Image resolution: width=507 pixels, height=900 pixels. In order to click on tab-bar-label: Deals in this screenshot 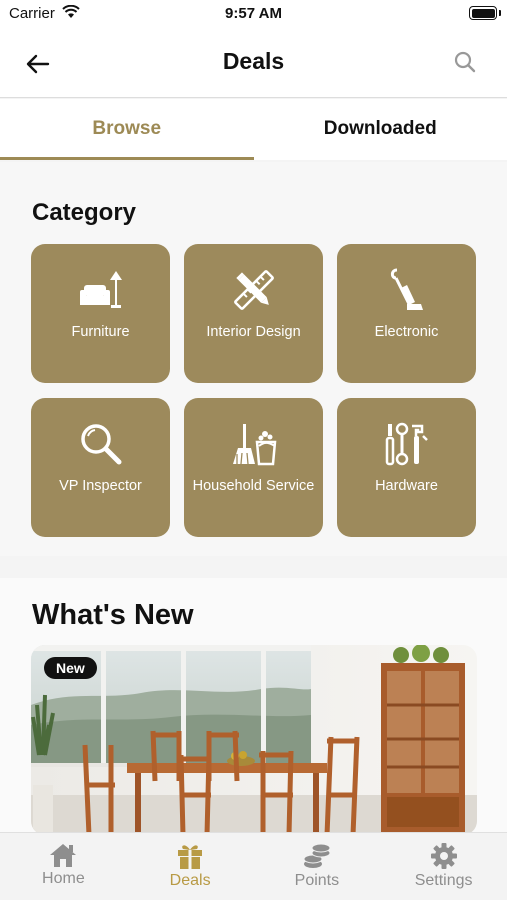, I will do `click(190, 880)`.